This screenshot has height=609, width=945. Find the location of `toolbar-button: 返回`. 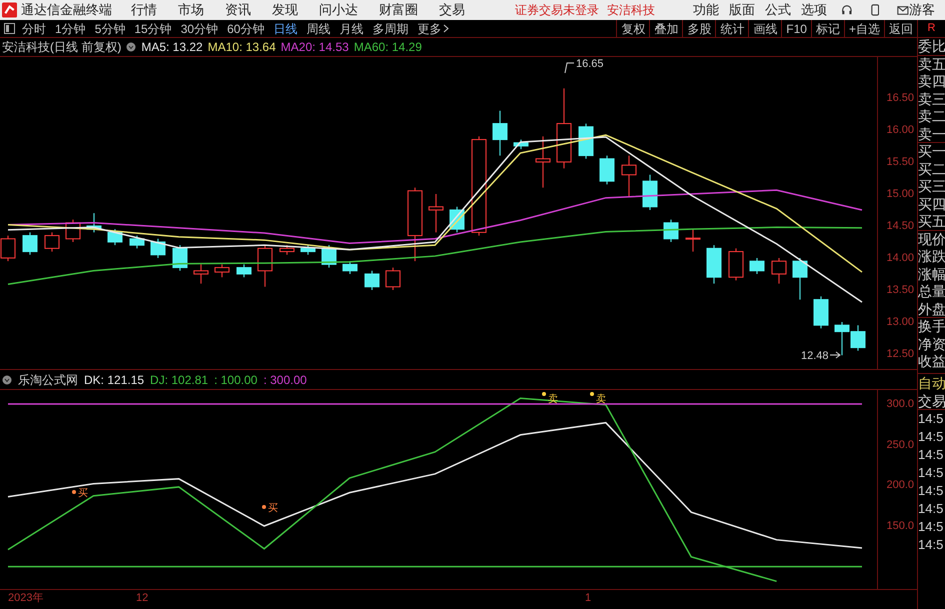

toolbar-button: 返回 is located at coordinates (900, 28).